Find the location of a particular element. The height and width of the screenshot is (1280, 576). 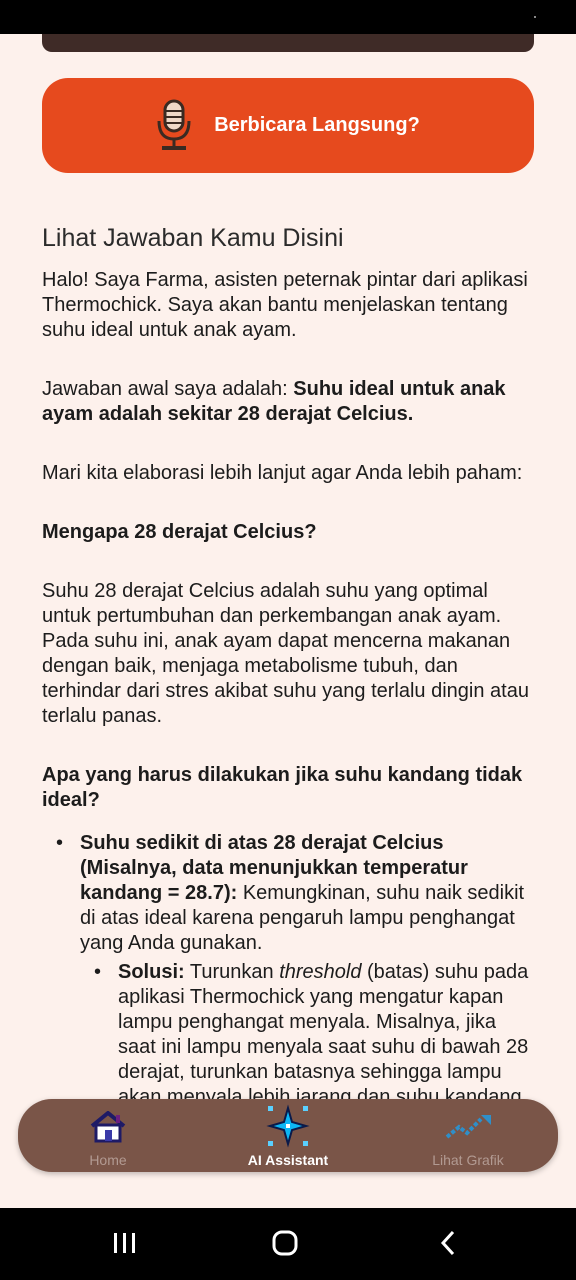

home-icon is located at coordinates (108, 1127).